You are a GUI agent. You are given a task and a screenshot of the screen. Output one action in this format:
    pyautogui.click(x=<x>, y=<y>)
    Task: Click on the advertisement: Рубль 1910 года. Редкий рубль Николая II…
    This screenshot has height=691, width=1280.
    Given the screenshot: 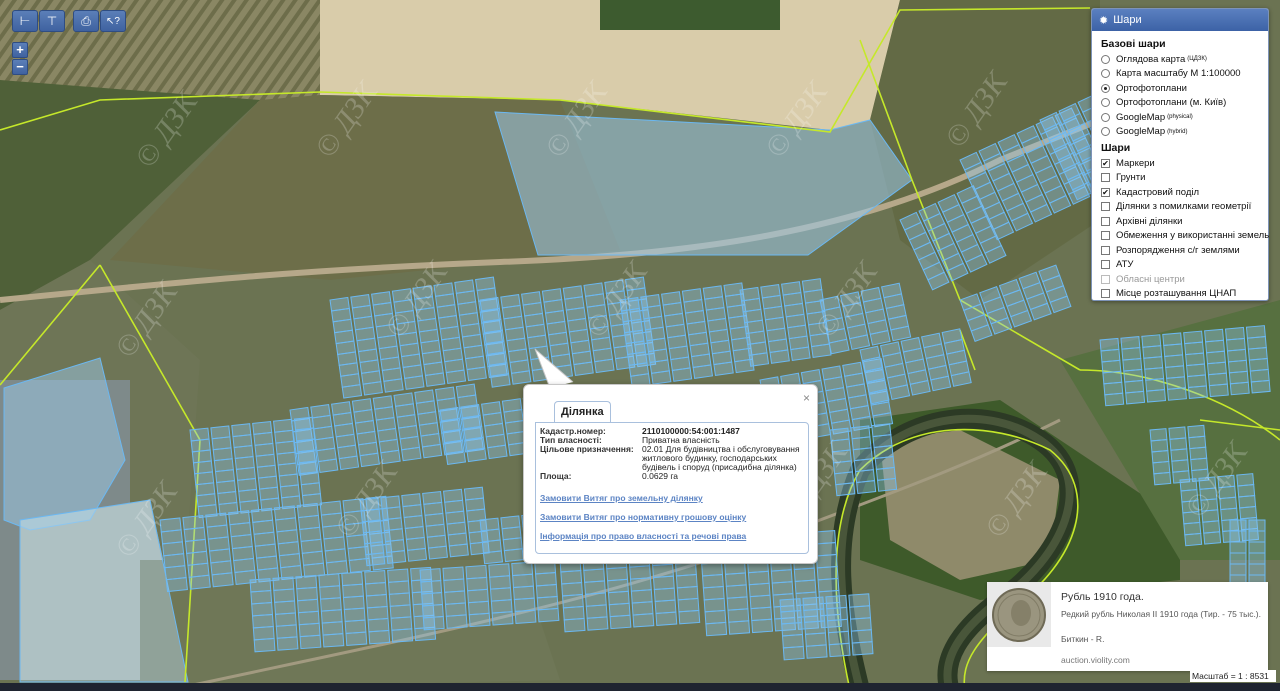 What is the action you would take?
    pyautogui.click(x=1127, y=626)
    